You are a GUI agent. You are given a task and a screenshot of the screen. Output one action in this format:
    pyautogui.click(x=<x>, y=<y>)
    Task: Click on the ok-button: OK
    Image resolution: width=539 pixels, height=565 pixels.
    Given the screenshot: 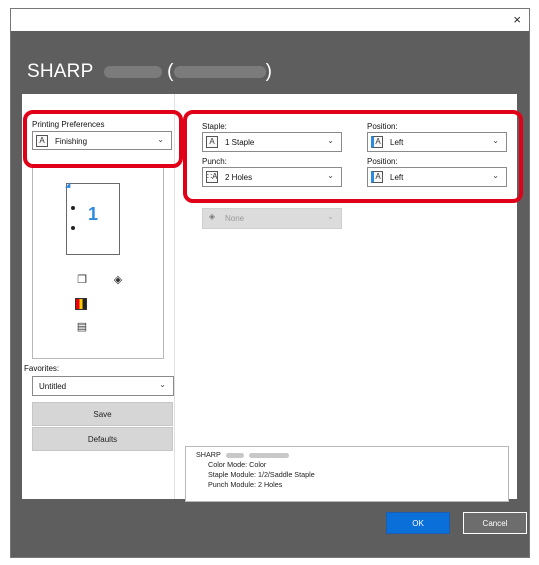 What is the action you would take?
    pyautogui.click(x=418, y=523)
    